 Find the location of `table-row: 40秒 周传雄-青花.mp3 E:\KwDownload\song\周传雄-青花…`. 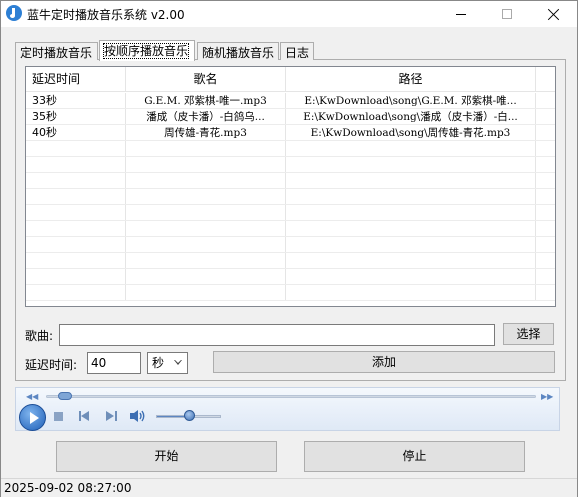

table-row: 40秒 周传雄-青花.mp3 E:\KwDownload\song\周传雄-青花… is located at coordinates (290, 133).